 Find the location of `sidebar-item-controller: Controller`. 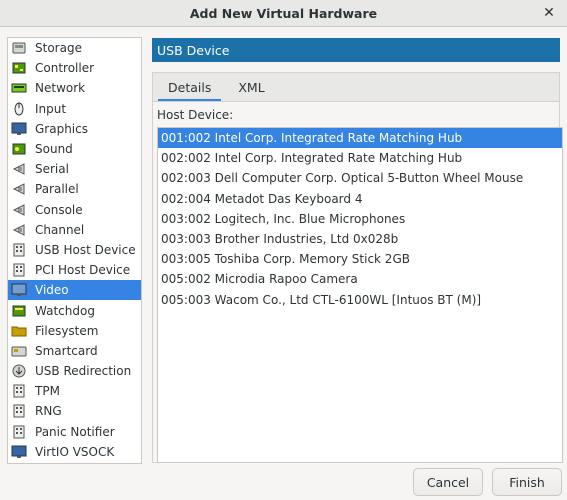

sidebar-item-controller: Controller is located at coordinates (74, 68).